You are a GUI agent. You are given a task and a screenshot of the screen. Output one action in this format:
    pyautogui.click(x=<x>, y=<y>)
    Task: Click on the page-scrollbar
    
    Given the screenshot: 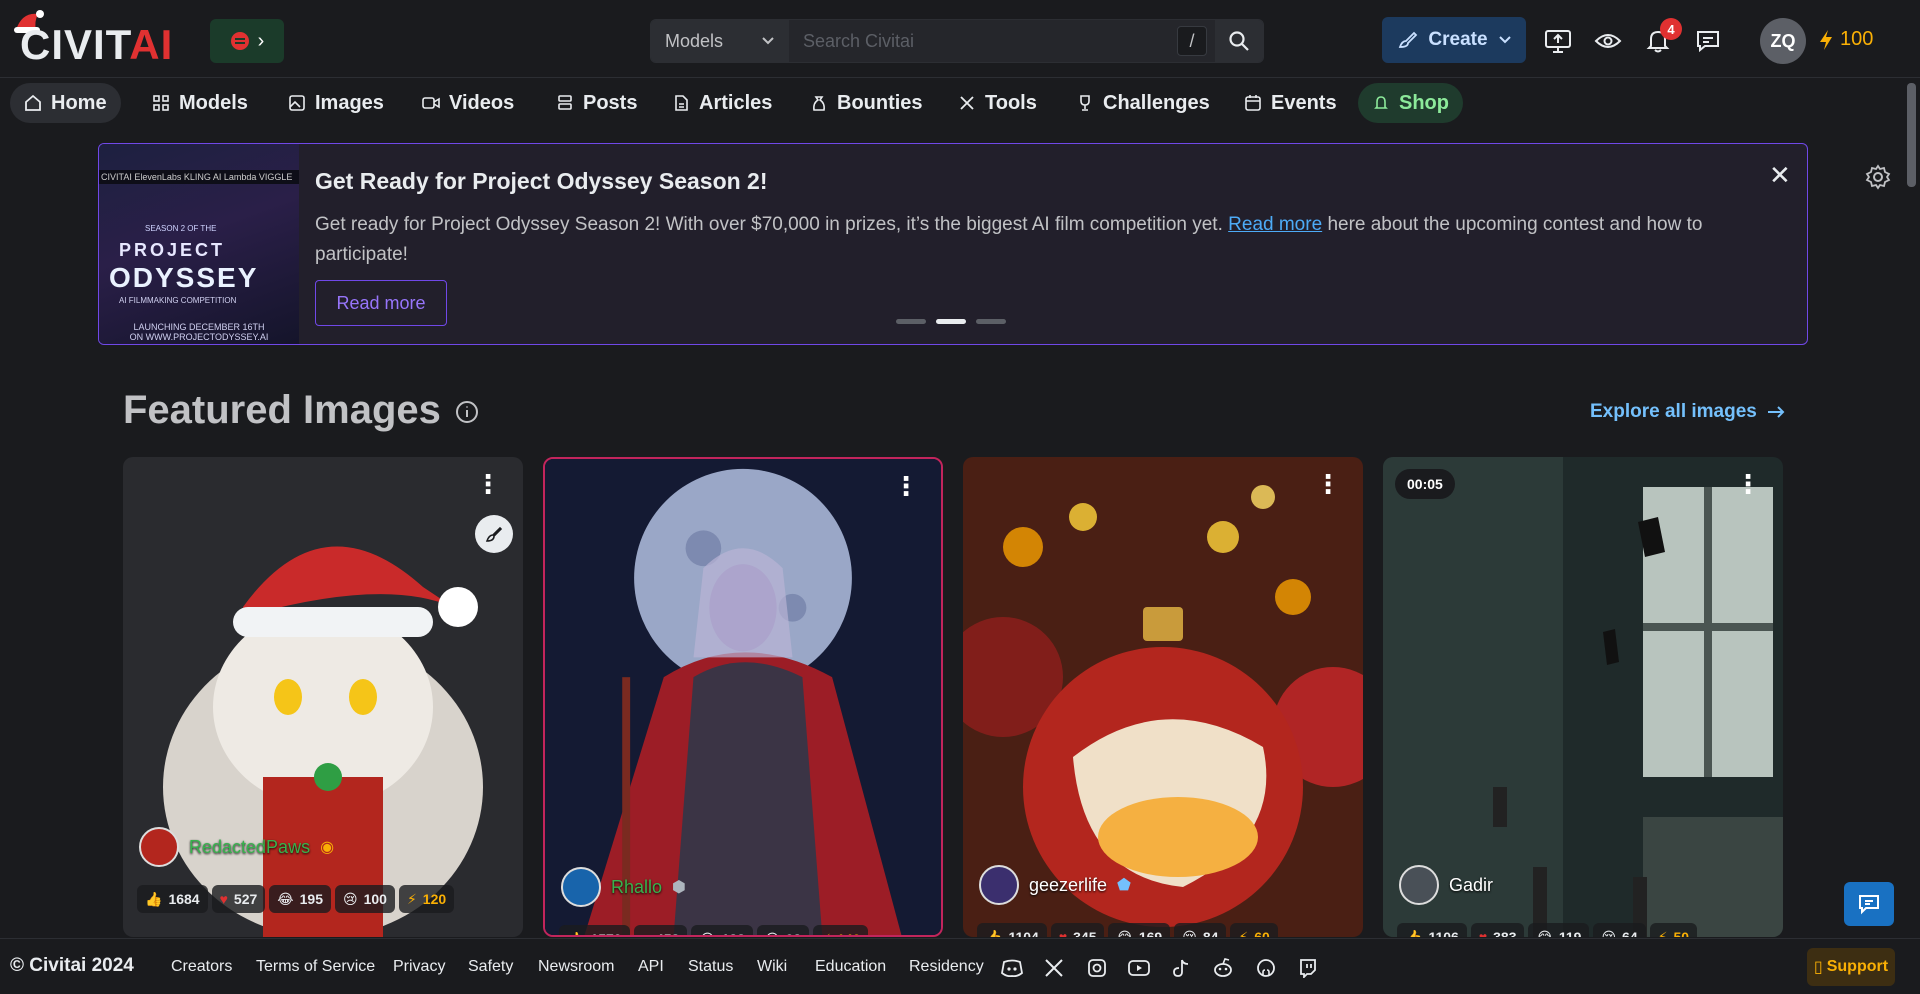 What is the action you would take?
    pyautogui.click(x=1911, y=508)
    